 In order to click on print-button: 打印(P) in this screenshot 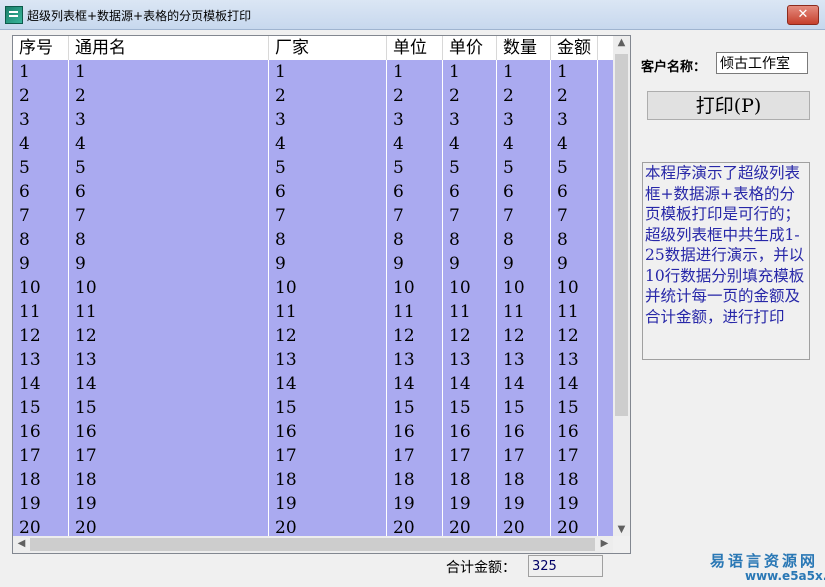, I will do `click(728, 105)`.